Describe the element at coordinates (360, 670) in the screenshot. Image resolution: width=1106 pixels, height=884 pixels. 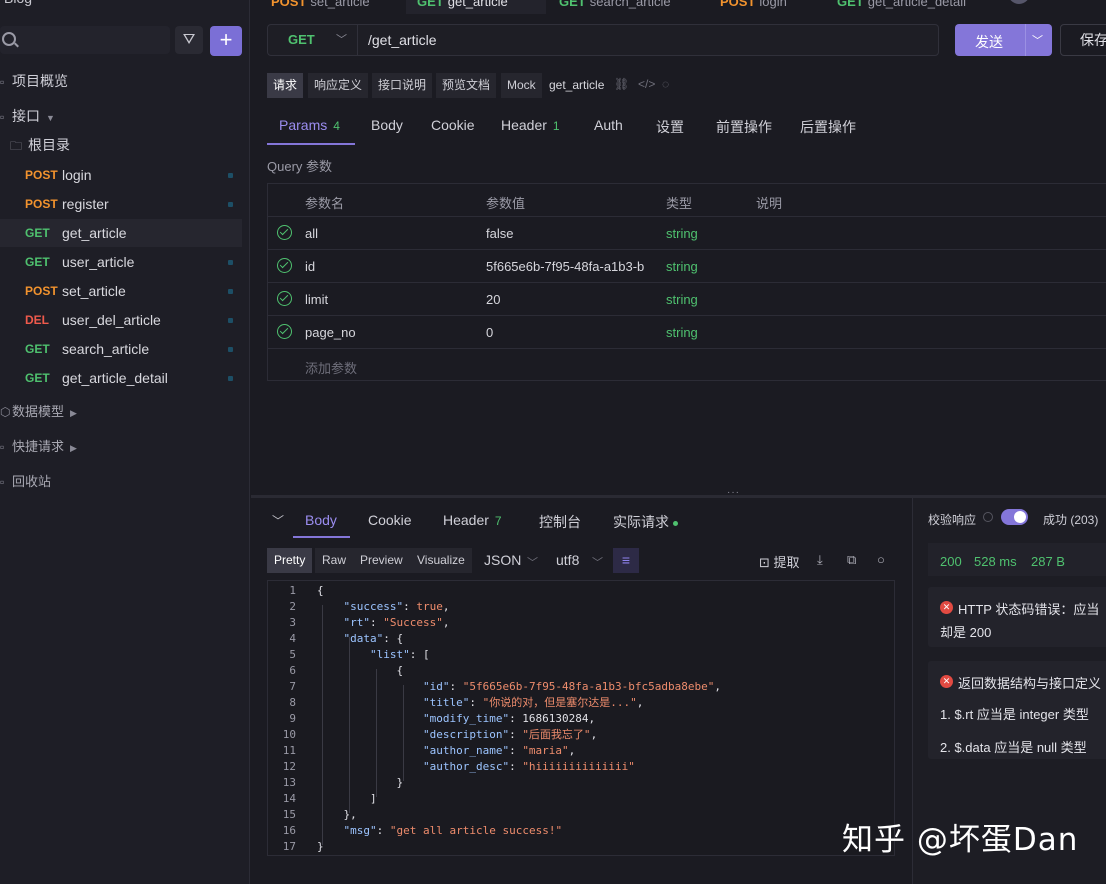
I see `code-text: {` at that location.